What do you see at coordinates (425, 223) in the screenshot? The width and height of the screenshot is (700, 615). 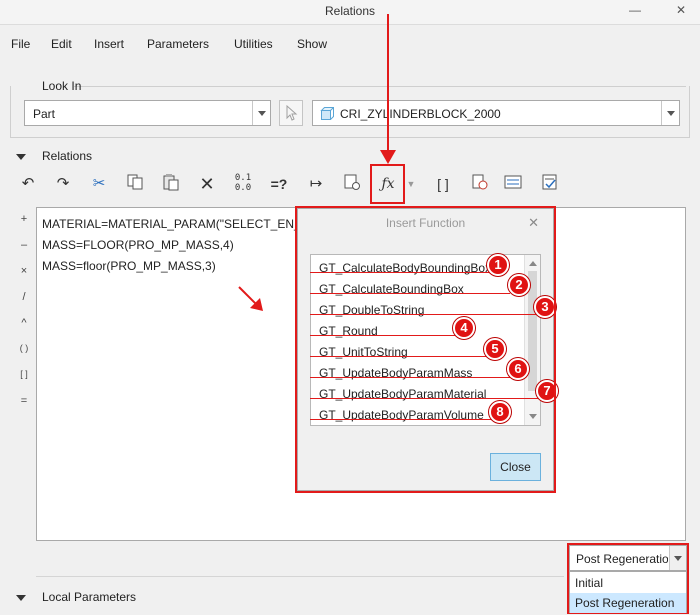 I see `dialog-title: Insert Function` at bounding box center [425, 223].